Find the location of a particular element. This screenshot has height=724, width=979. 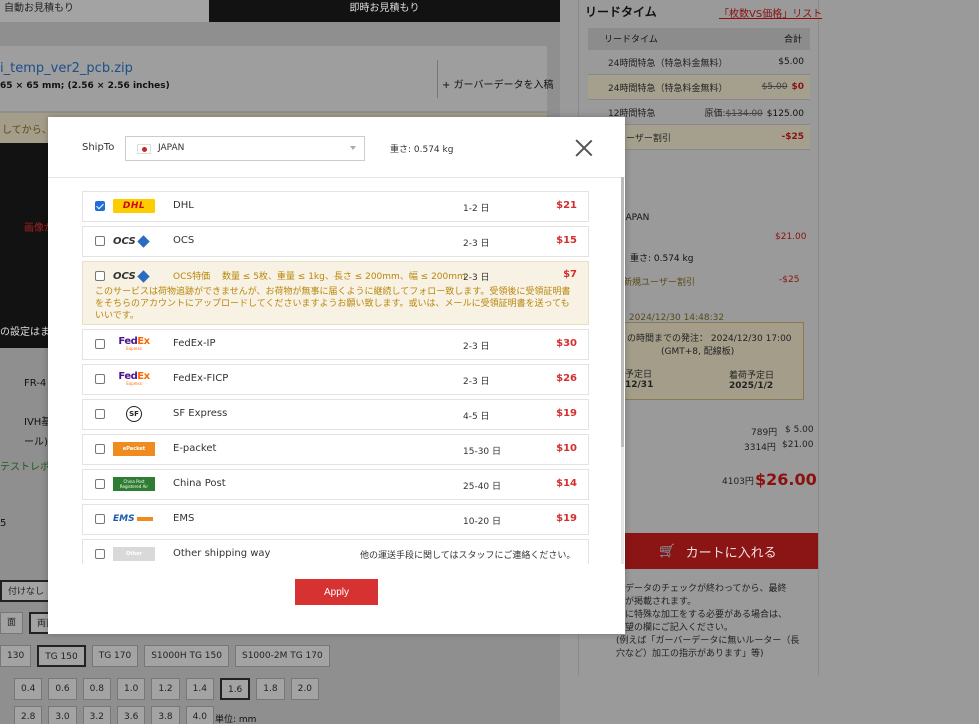

carrier-row-epacket: ePacket E-packet 15-30 日 $10 is located at coordinates (335, 449).